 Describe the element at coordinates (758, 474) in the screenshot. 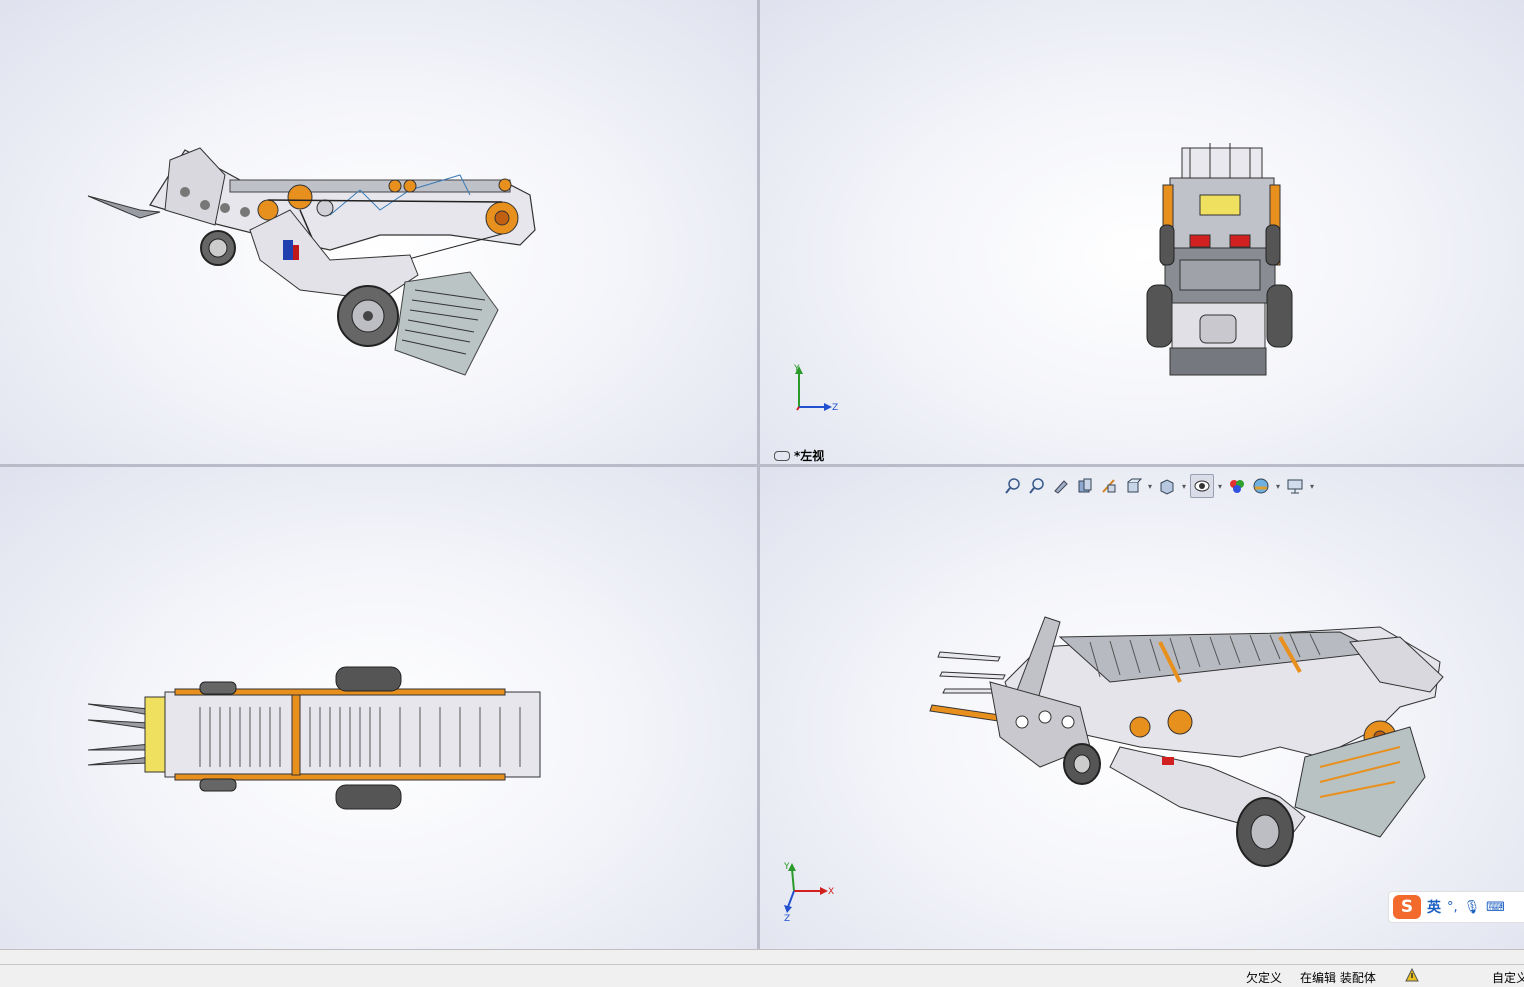

I see `viewport-vertical-splitter` at that location.